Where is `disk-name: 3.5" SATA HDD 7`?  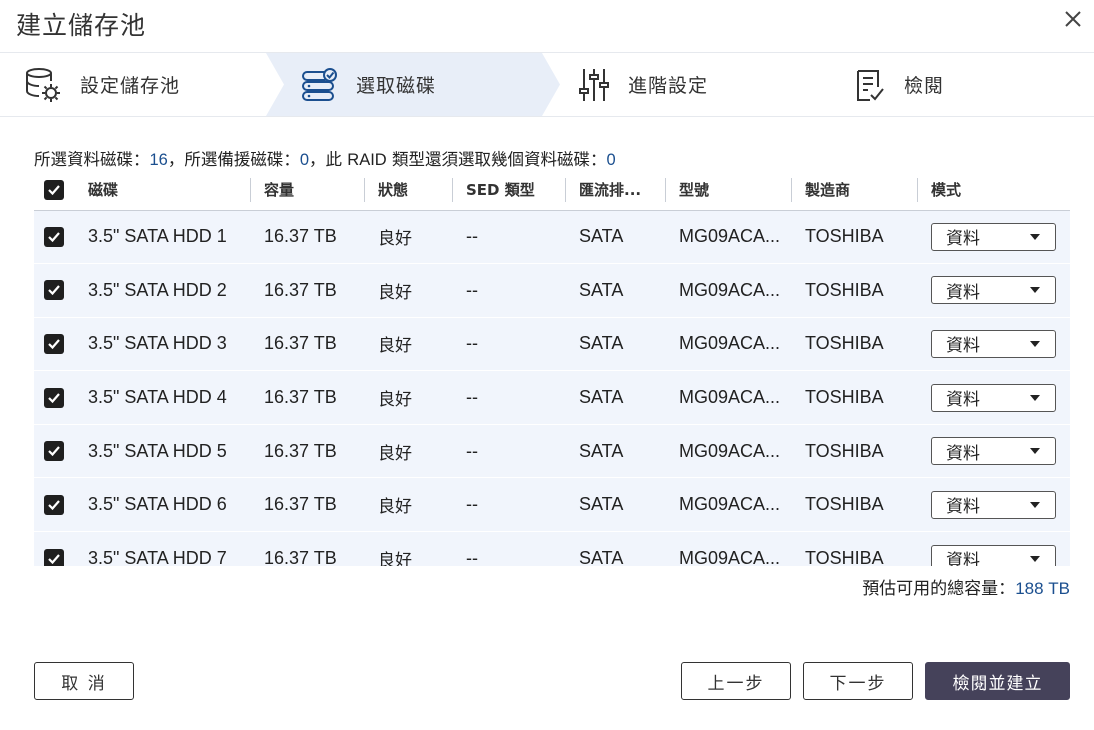 disk-name: 3.5" SATA HDD 7 is located at coordinates (162, 548).